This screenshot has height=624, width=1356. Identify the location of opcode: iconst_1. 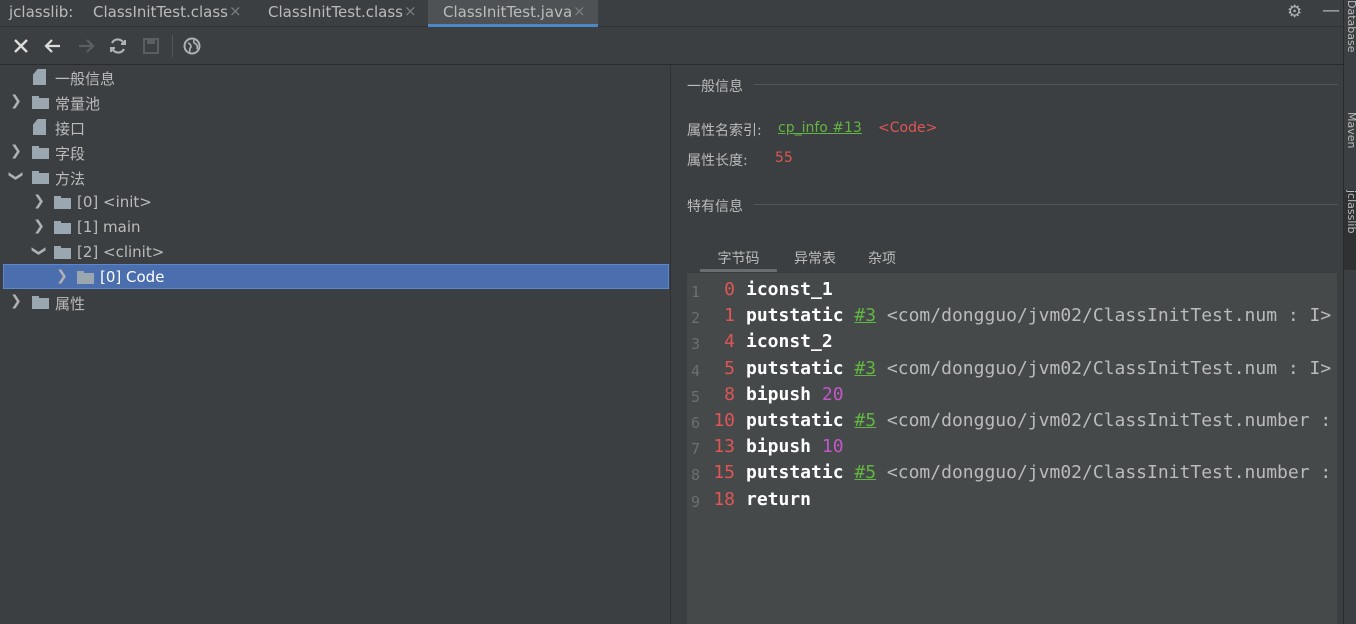
(789, 289).